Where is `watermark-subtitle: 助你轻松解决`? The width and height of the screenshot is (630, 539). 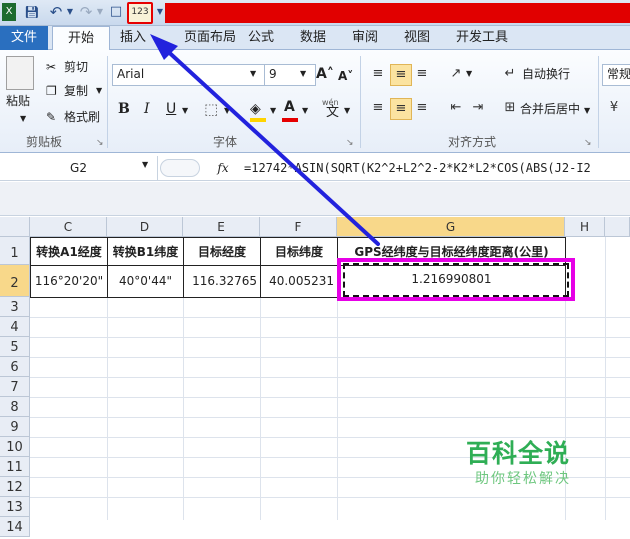 watermark-subtitle: 助你轻松解决 is located at coordinates (523, 479).